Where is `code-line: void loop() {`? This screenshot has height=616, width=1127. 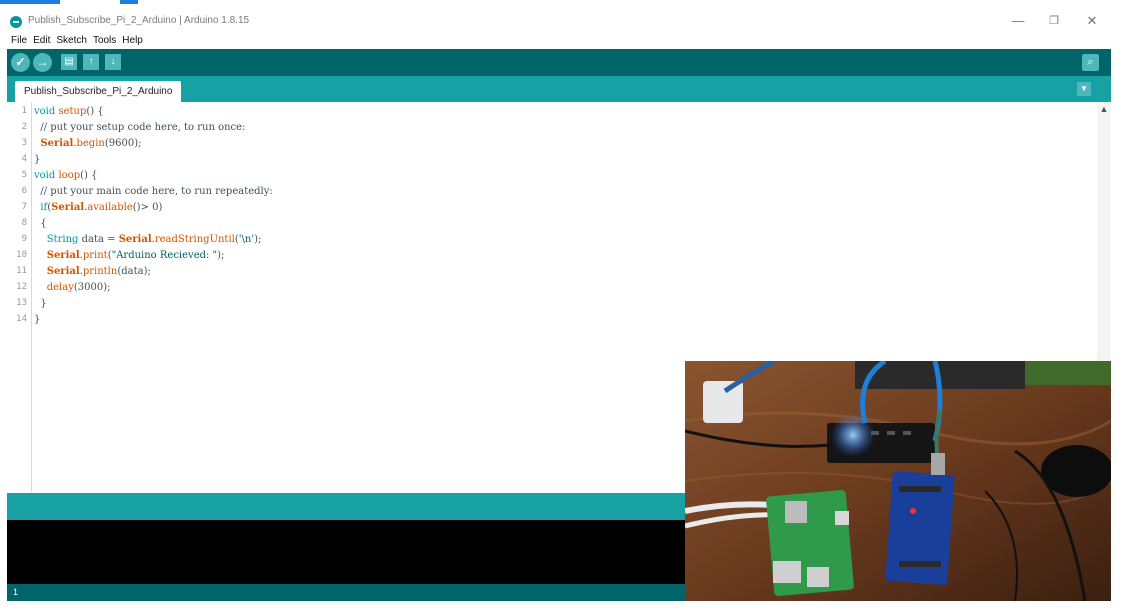 code-line: void loop() { is located at coordinates (66, 175).